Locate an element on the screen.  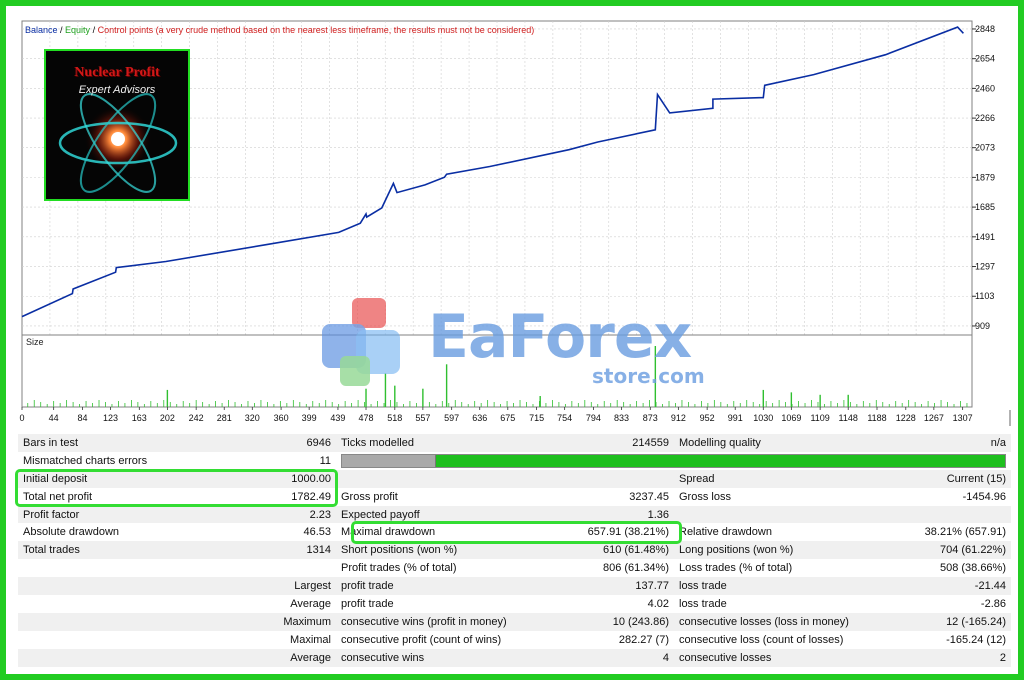
x-tick-label: 1267 is located at coordinates (934, 418).